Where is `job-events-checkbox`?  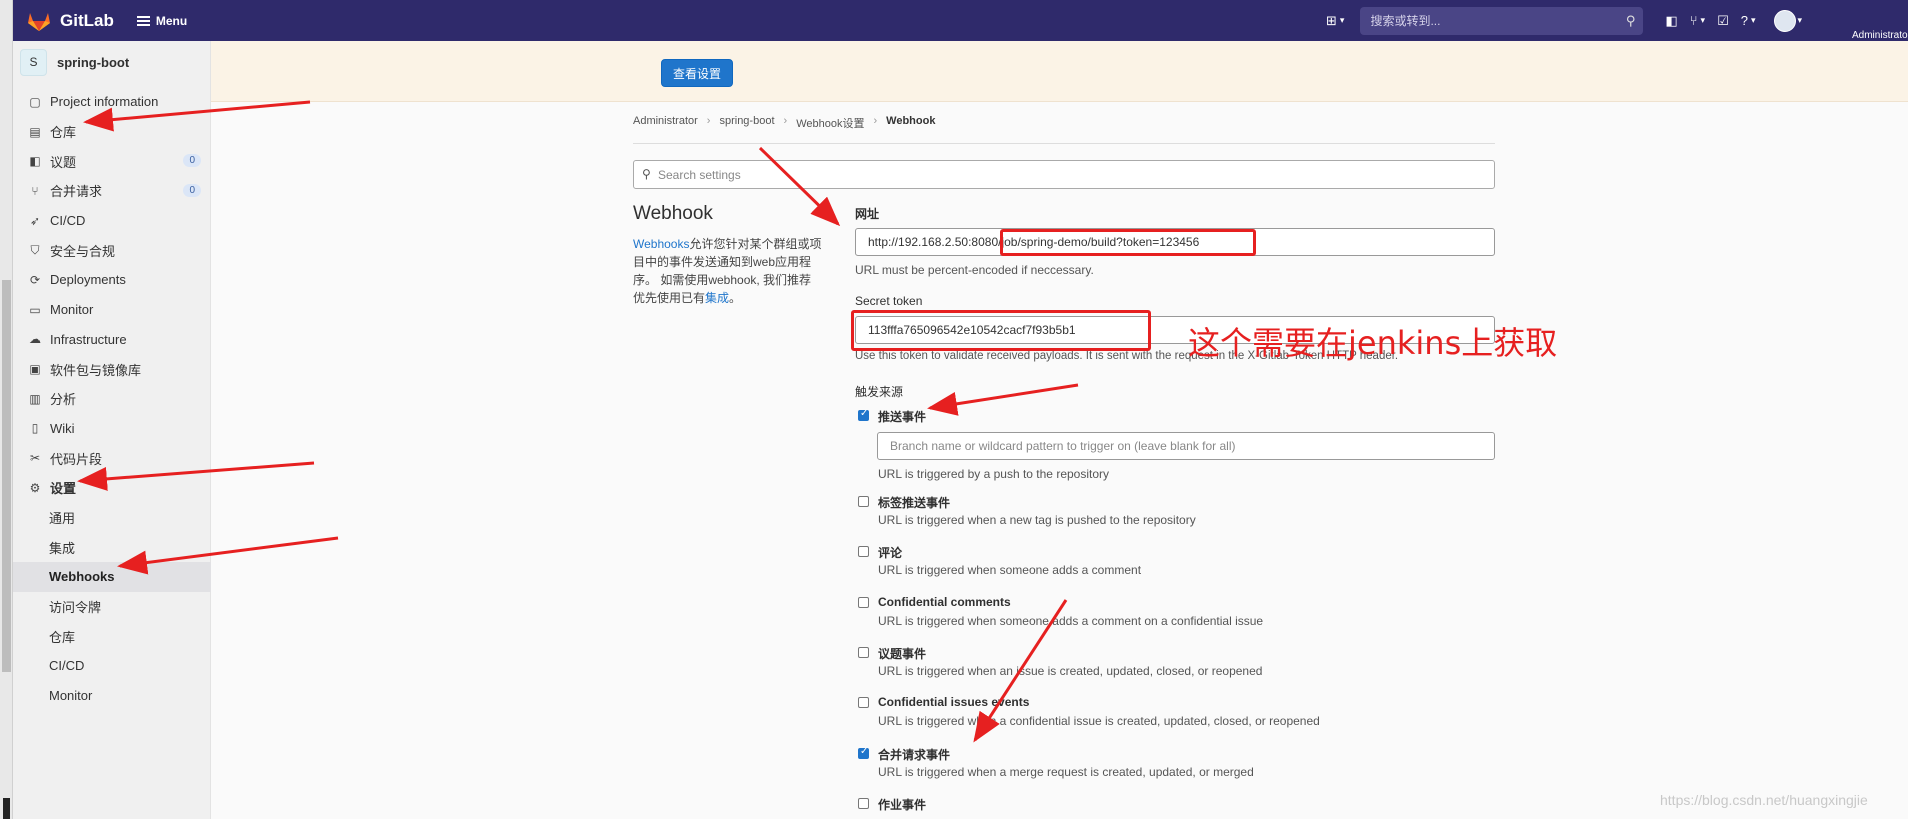
job-events-checkbox is located at coordinates (863, 803).